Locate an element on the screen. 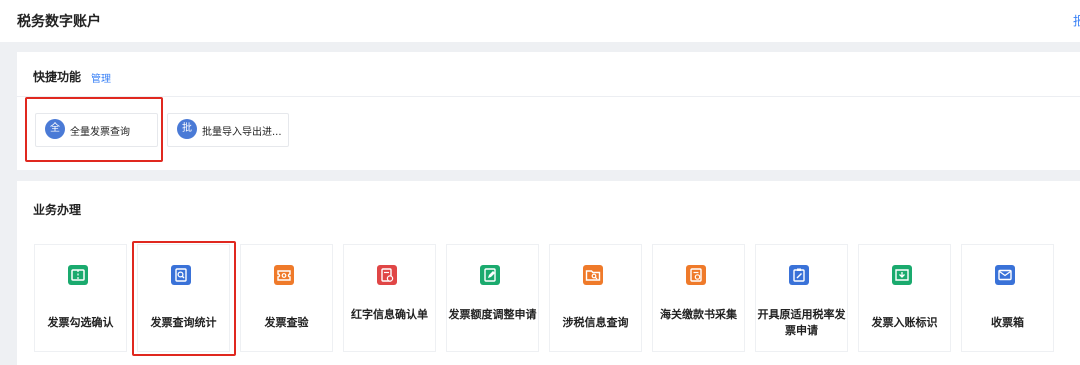 The width and height of the screenshot is (1080, 365). divider is located at coordinates (548, 96).